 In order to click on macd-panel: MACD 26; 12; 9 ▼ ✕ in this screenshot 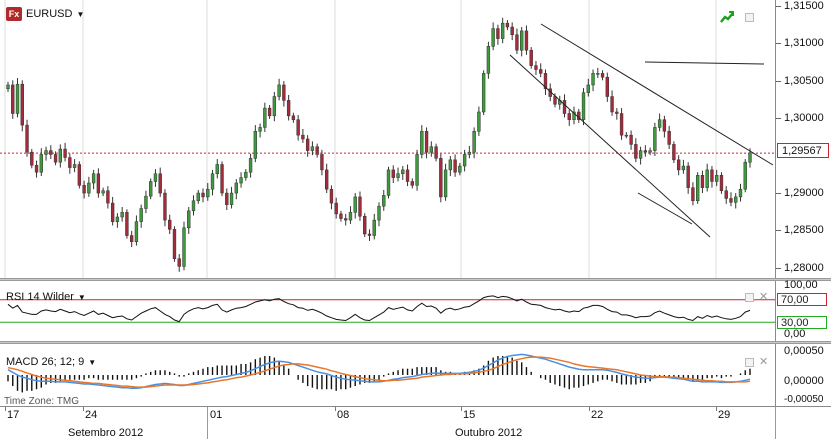, I will do `click(387, 375)`.